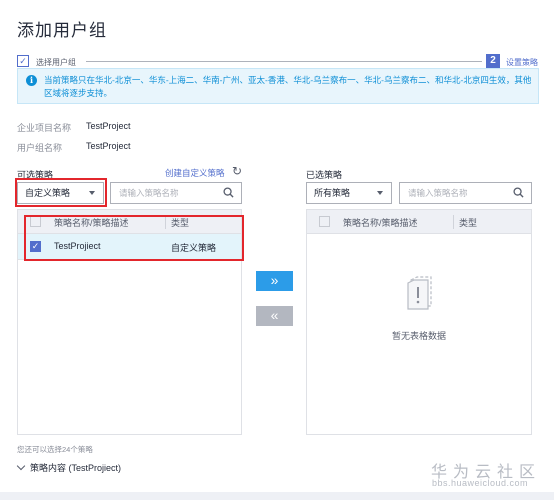 The width and height of the screenshot is (554, 500). What do you see at coordinates (284, 61) in the screenshot?
I see `step-progress-line` at bounding box center [284, 61].